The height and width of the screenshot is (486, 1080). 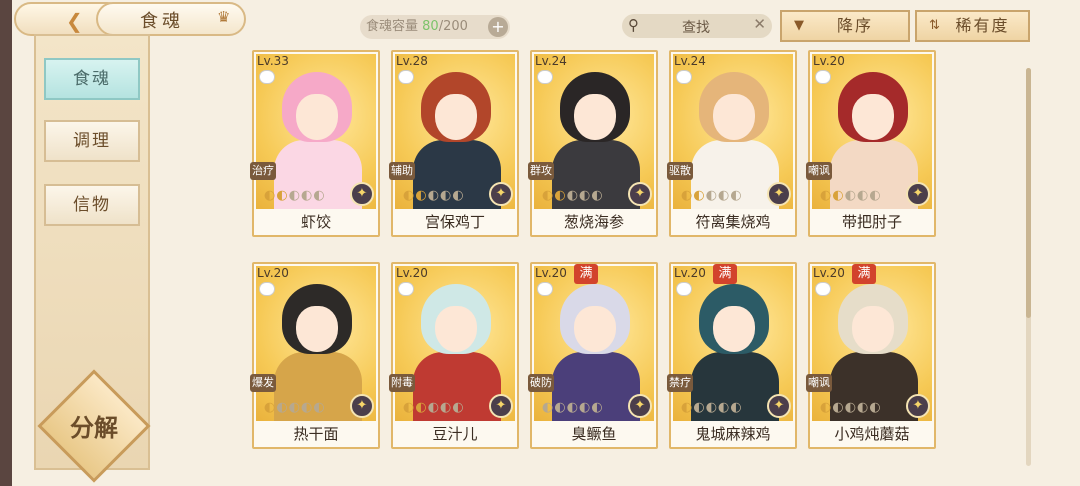 I want to click on scrollbar, so click(x=1028, y=267).